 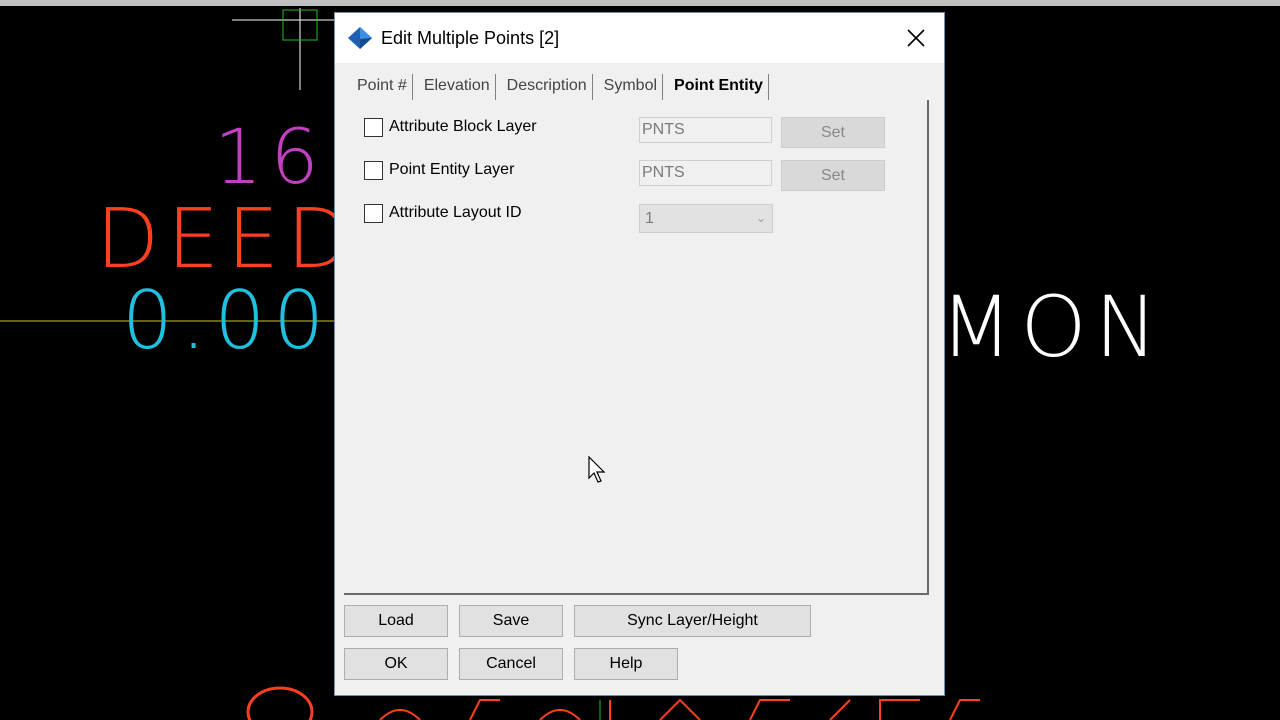 What do you see at coordinates (547, 87) in the screenshot?
I see `tab-description: Description` at bounding box center [547, 87].